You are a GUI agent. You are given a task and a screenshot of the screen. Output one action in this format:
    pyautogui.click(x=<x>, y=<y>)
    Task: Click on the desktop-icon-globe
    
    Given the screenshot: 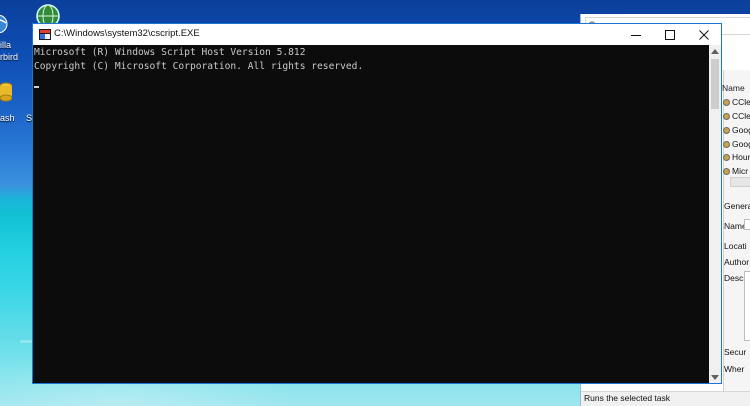 What is the action you would take?
    pyautogui.click(x=49, y=15)
    